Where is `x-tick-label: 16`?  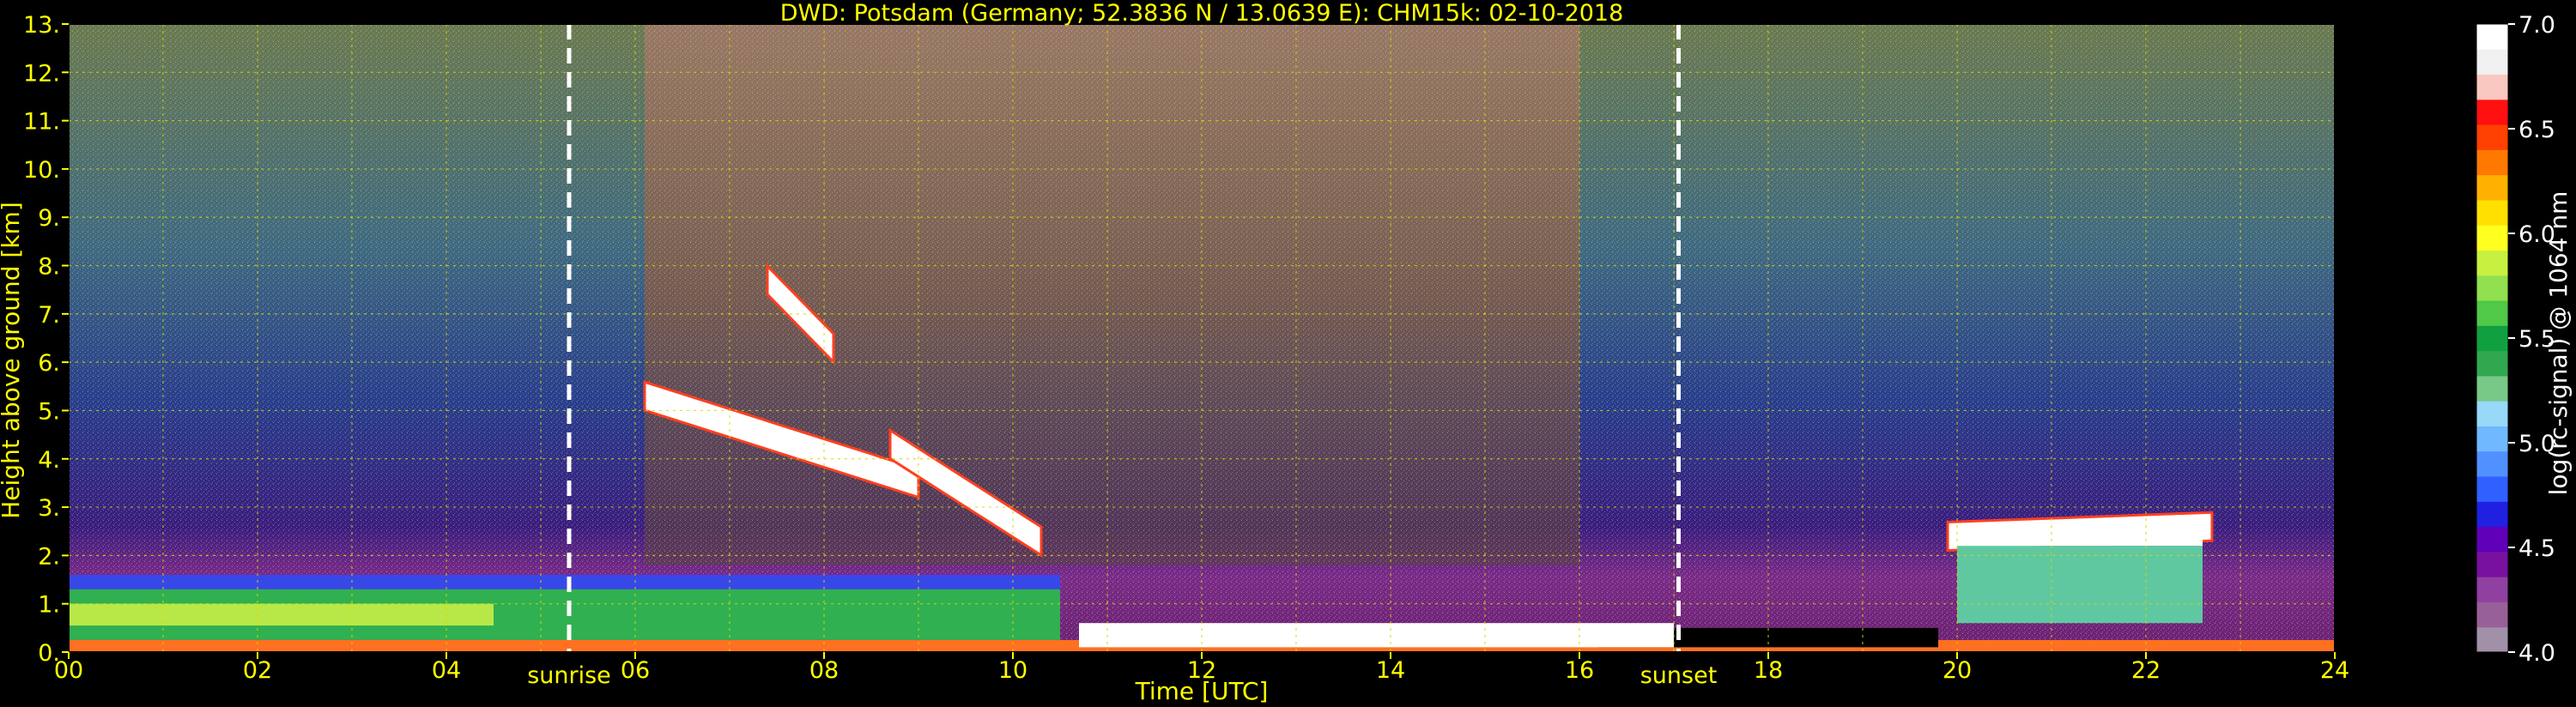
x-tick-label: 16 is located at coordinates (1579, 670).